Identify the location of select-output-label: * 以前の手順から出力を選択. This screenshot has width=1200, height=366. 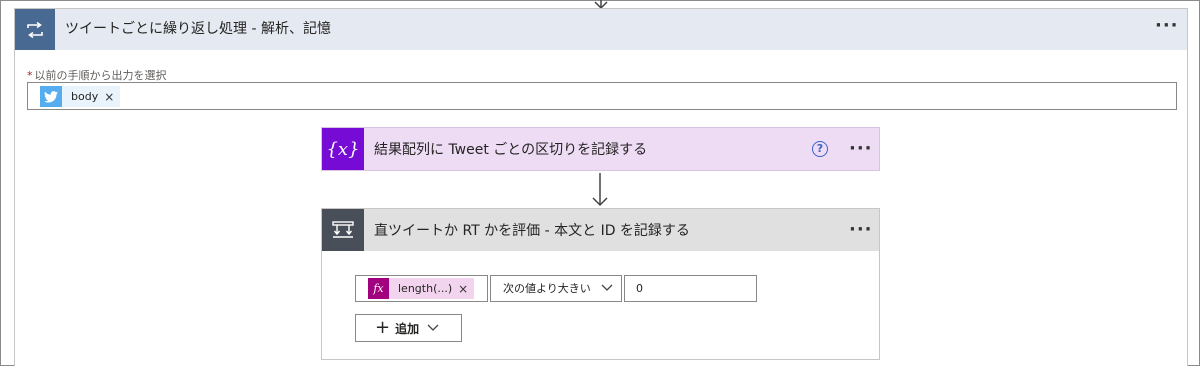
(97, 75).